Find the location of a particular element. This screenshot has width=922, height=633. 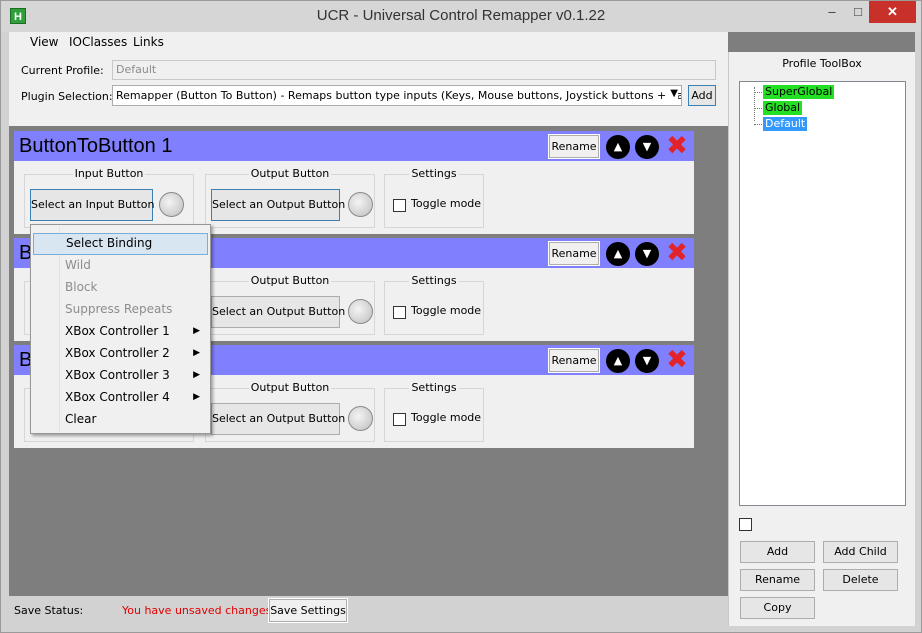

menu-item-xbox-3: XBox Controller 3 ▶ is located at coordinates (120, 376).